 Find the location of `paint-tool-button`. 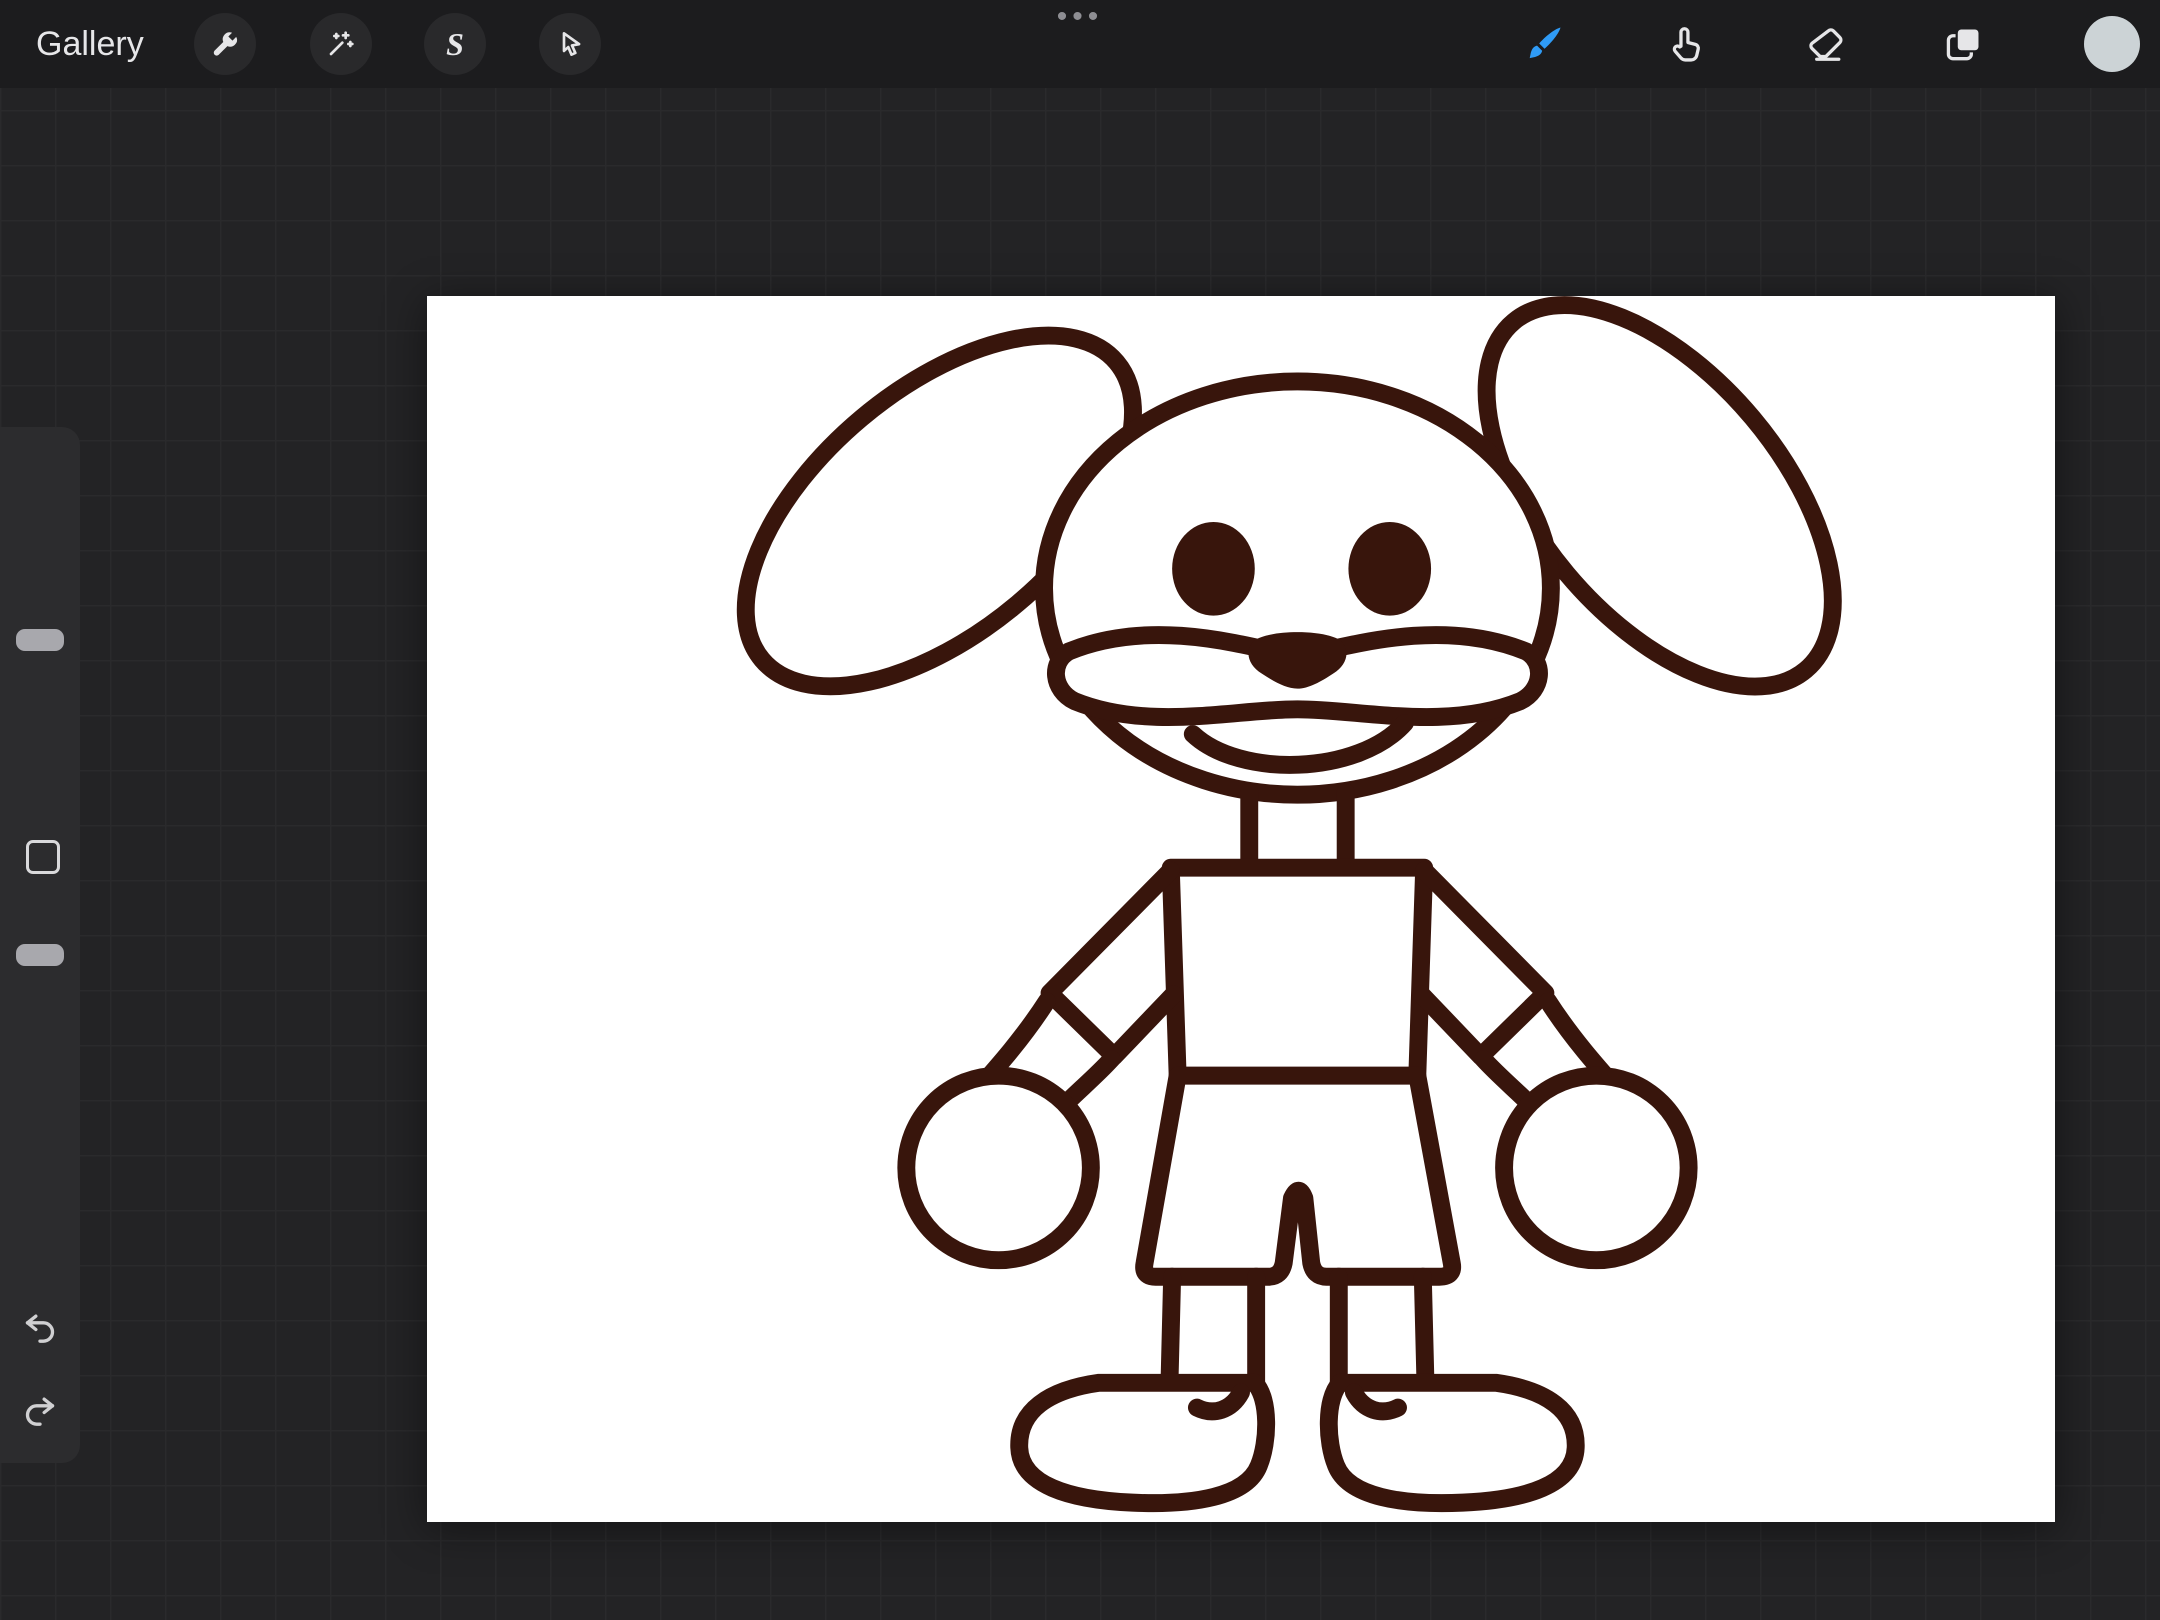

paint-tool-button is located at coordinates (1544, 44).